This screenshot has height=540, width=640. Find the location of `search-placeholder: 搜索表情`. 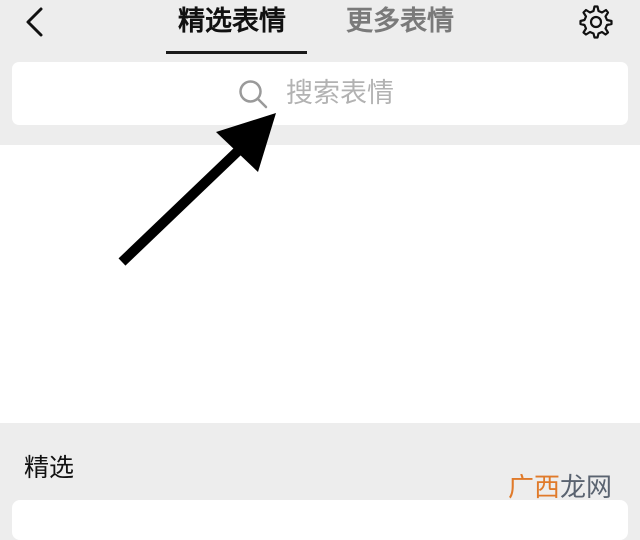

search-placeholder: 搜索表情 is located at coordinates (340, 94).